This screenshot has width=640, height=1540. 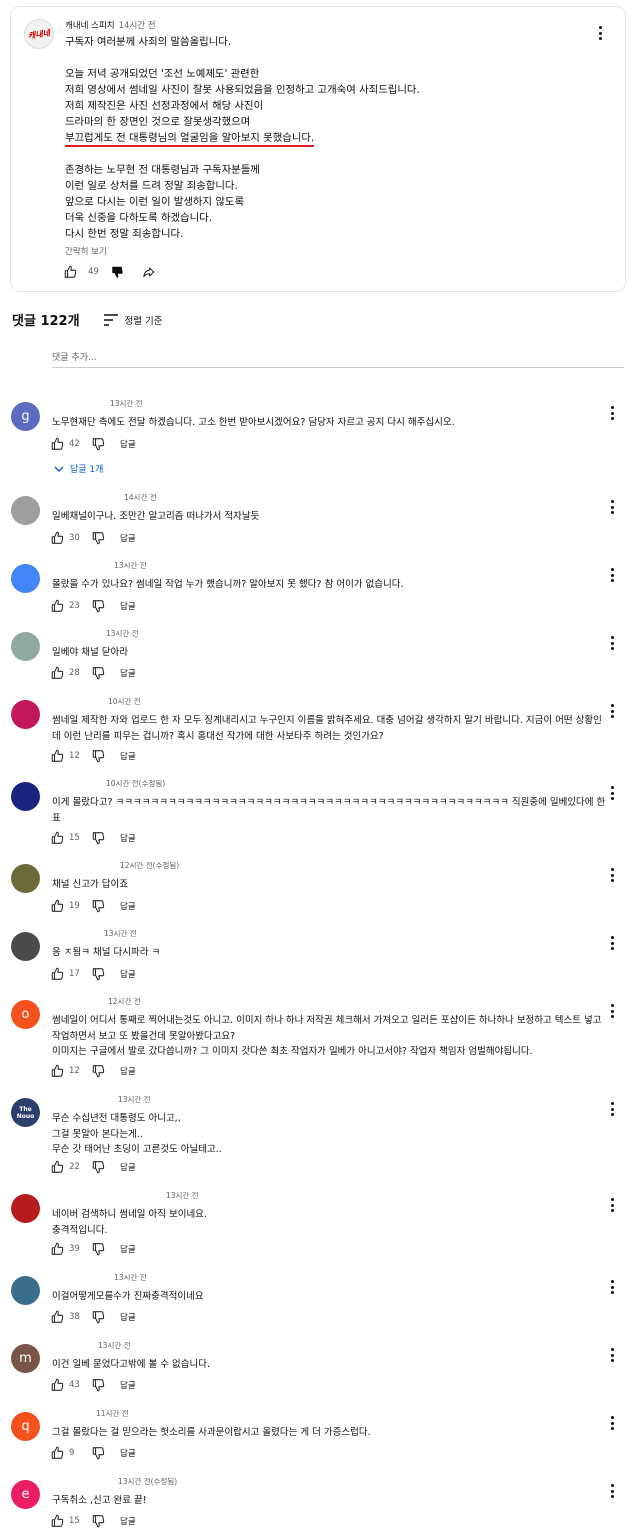 What do you see at coordinates (25, 1112) in the screenshot?
I see `commenter-avatar: The Nouo` at bounding box center [25, 1112].